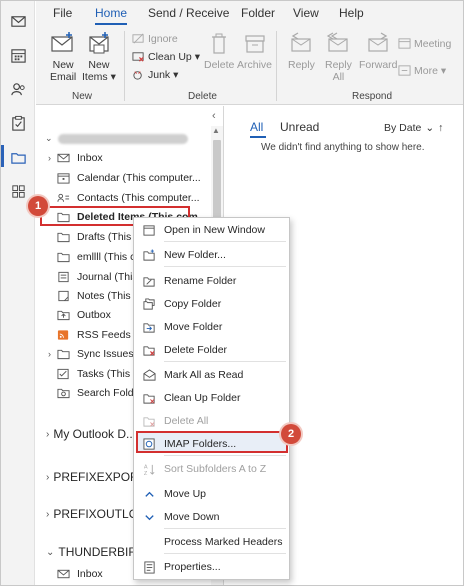 Image resolution: width=464 pixels, height=586 pixels. Describe the element at coordinates (186, 421) in the screenshot. I see `menu-item-label: Delete All` at that location.